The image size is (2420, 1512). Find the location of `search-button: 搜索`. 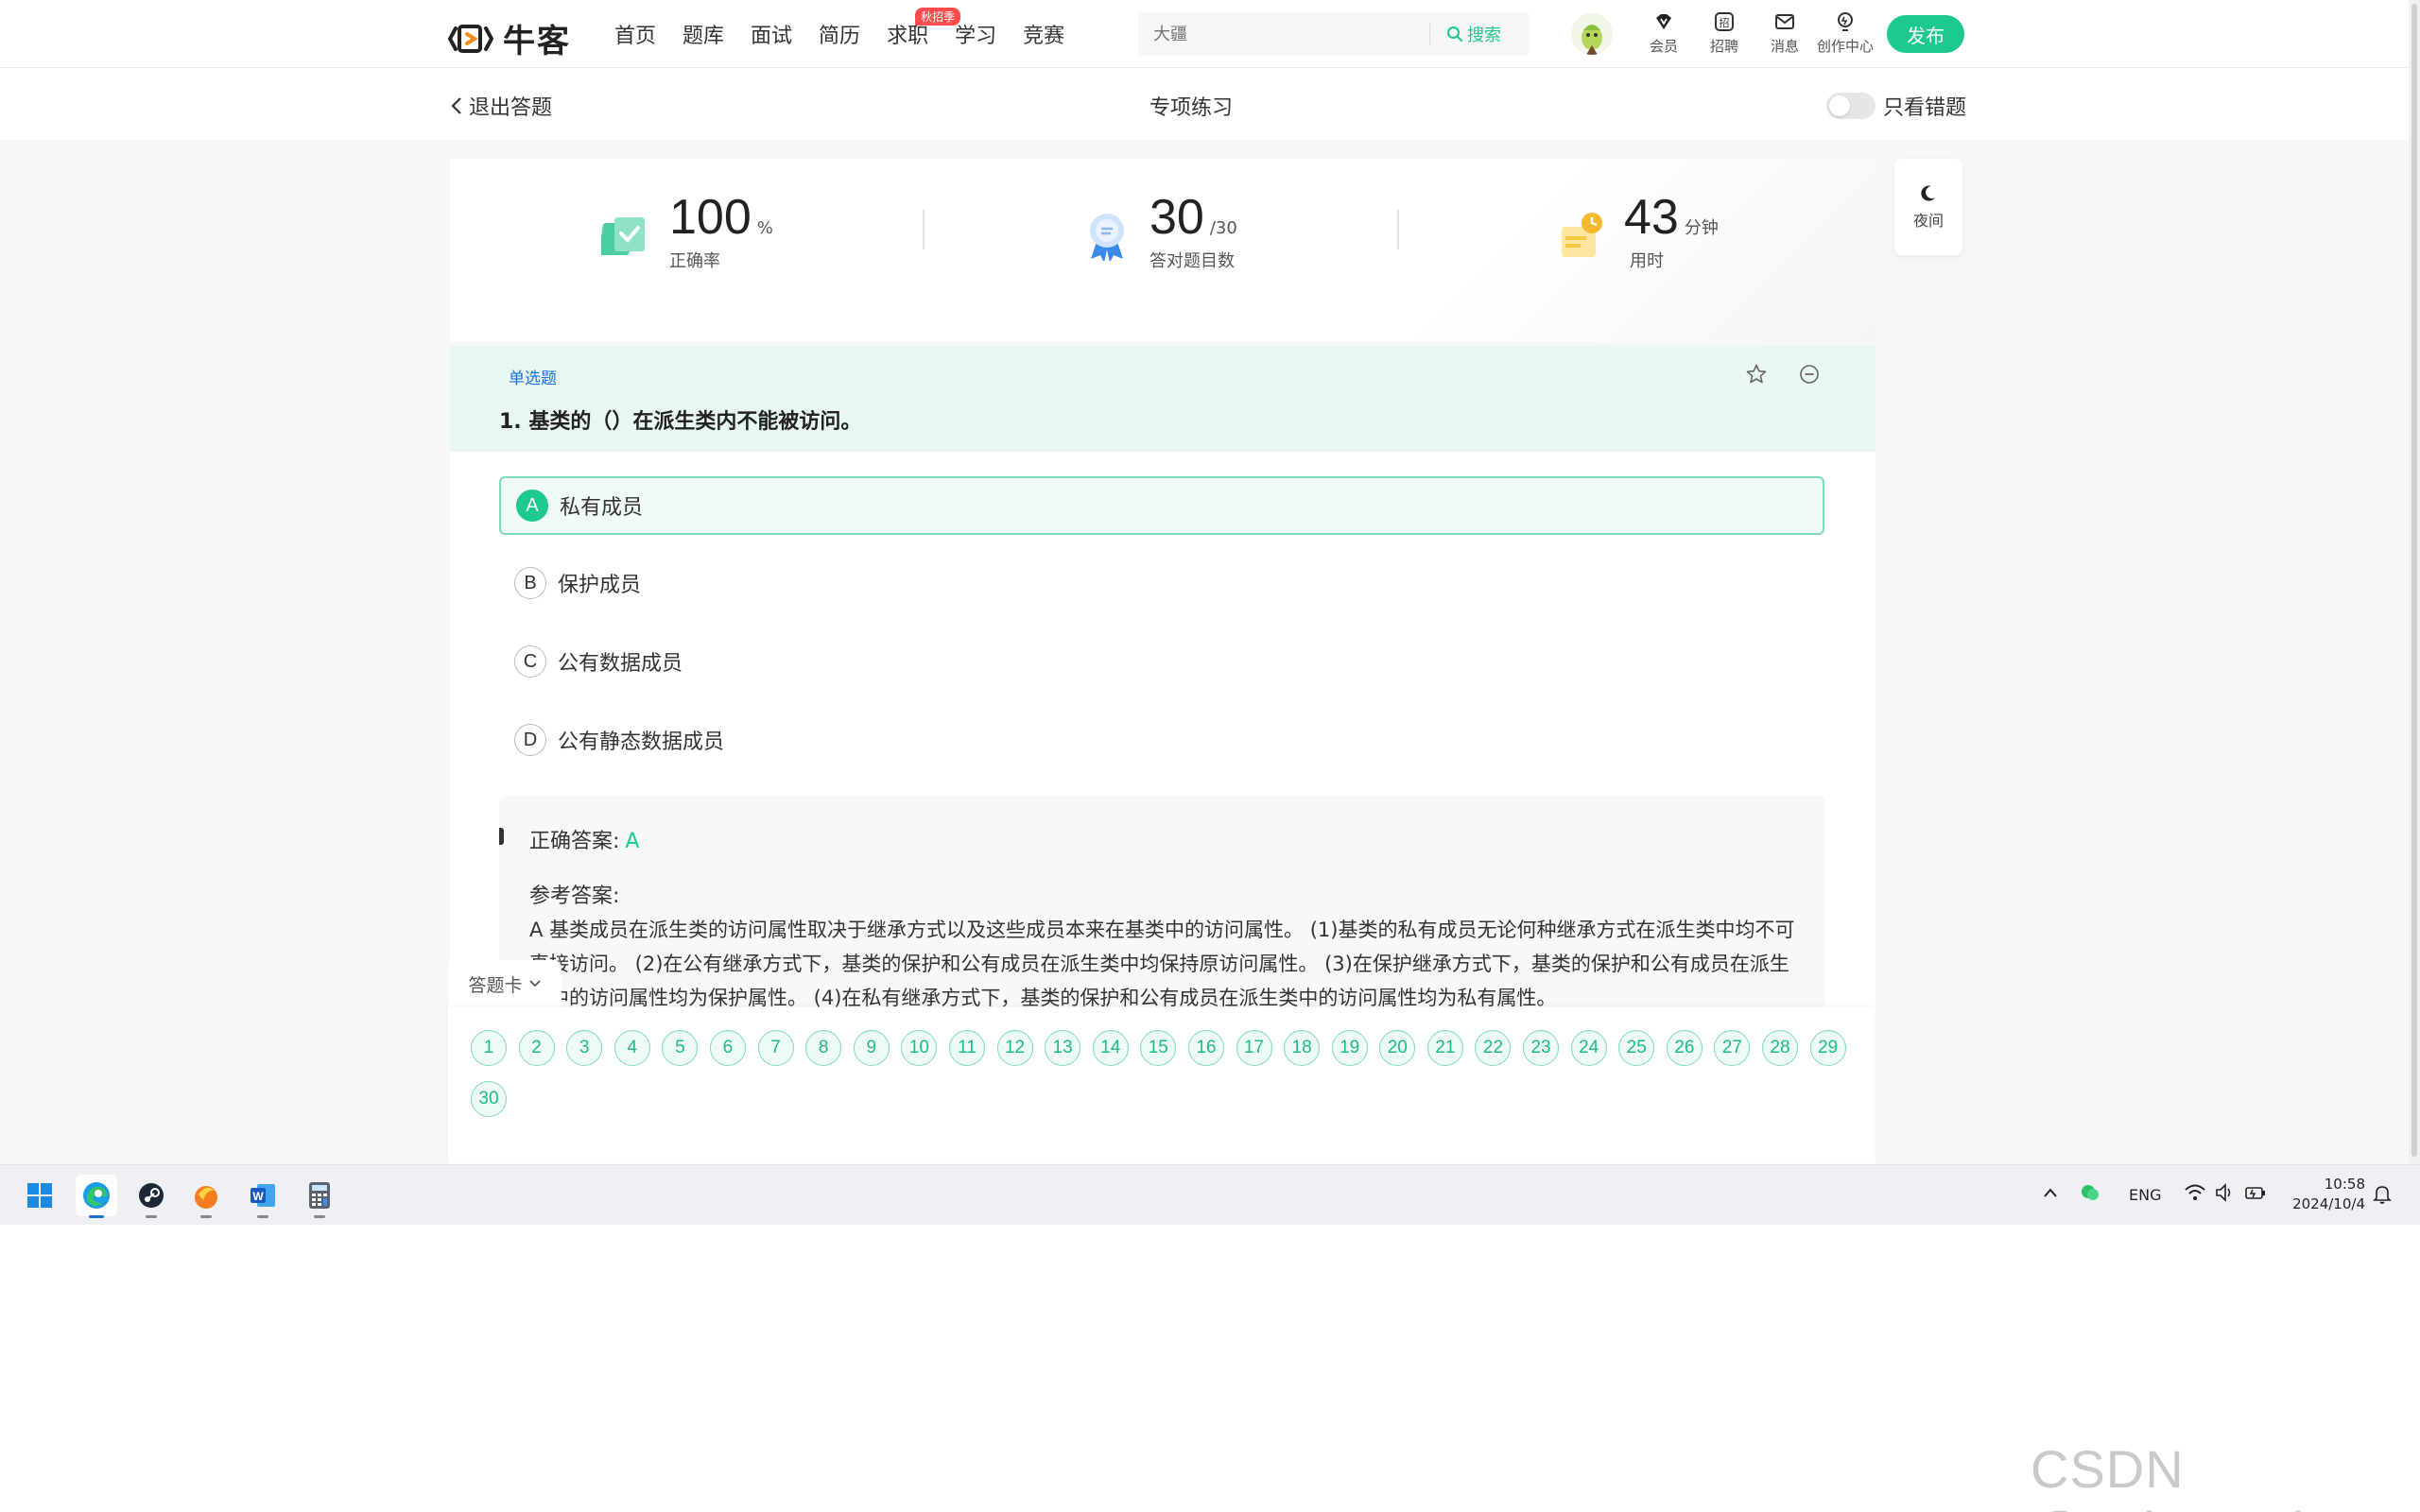

search-button: 搜索 is located at coordinates (1473, 34).